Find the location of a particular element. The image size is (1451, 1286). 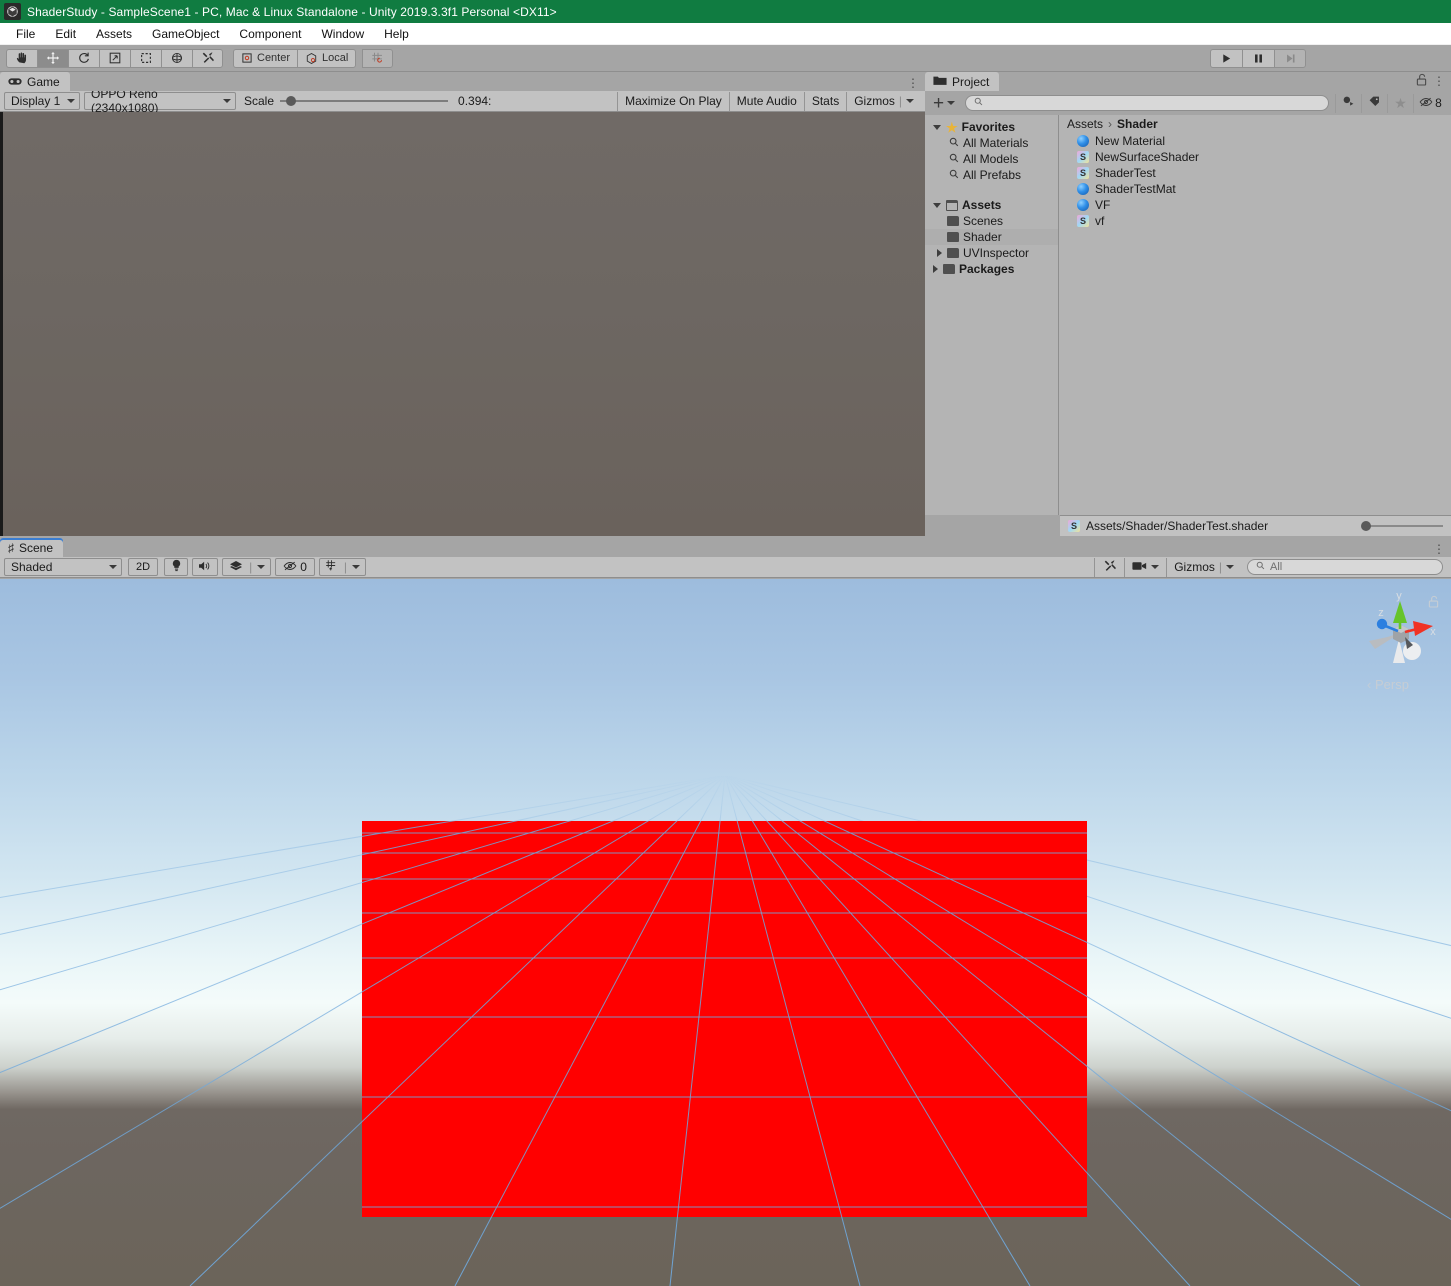

favorite-star-icon: ★ is located at coordinates (1400, 103).